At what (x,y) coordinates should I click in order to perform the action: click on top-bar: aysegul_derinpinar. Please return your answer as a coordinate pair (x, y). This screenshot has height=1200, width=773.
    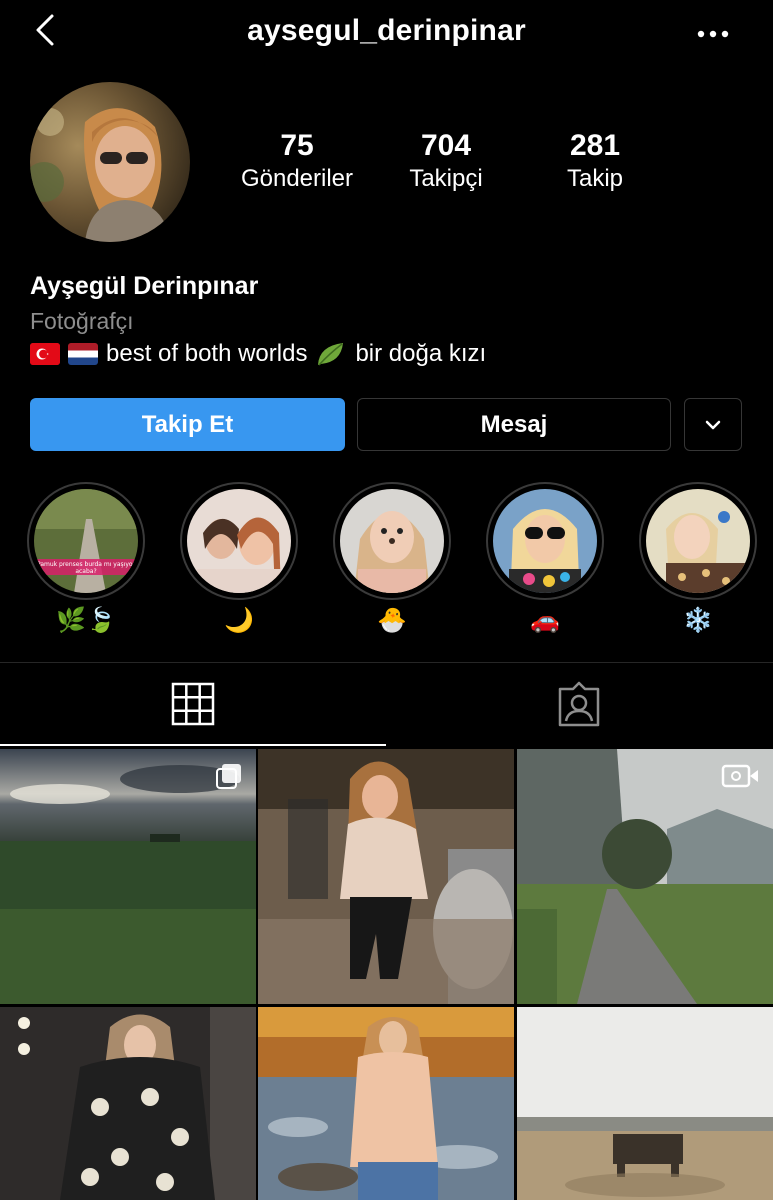
    Looking at the image, I should click on (386, 35).